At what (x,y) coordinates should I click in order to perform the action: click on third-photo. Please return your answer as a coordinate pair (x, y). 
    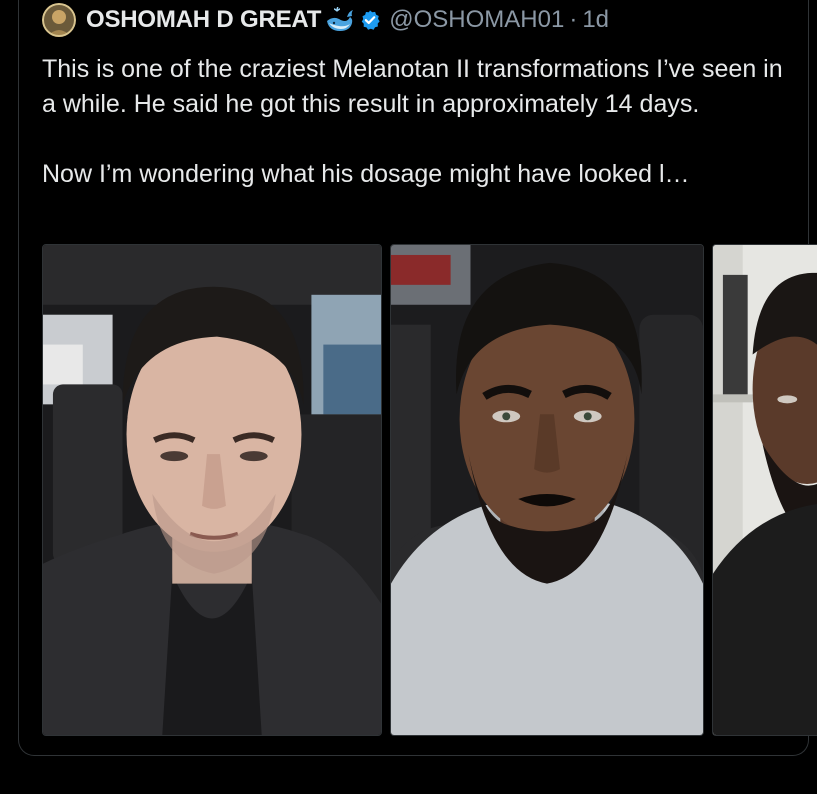
    Looking at the image, I should click on (765, 490).